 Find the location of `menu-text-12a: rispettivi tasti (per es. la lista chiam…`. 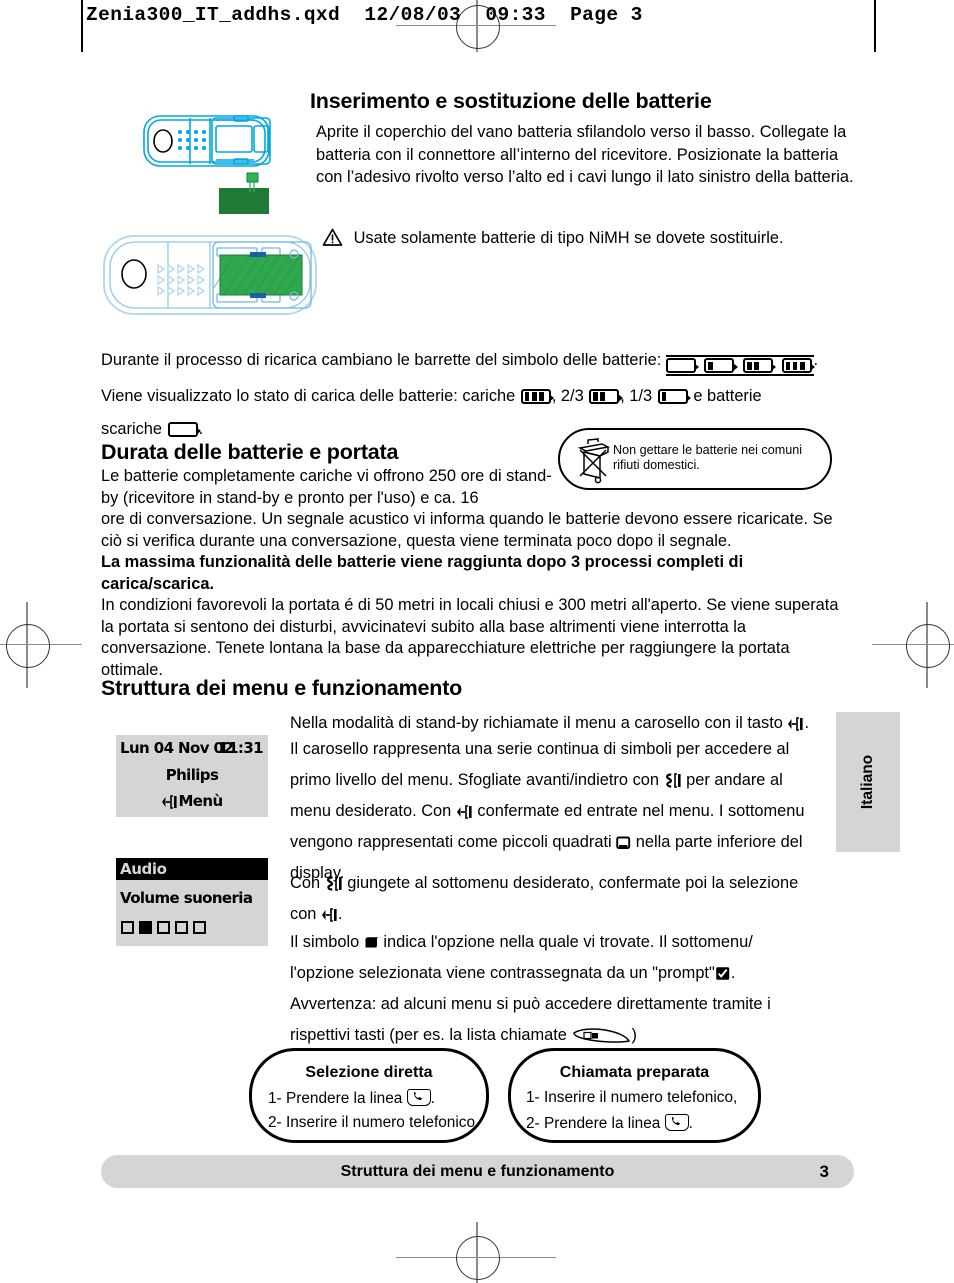

menu-text-12a: rispettivi tasti (per es. la lista chiam… is located at coordinates (428, 1035).